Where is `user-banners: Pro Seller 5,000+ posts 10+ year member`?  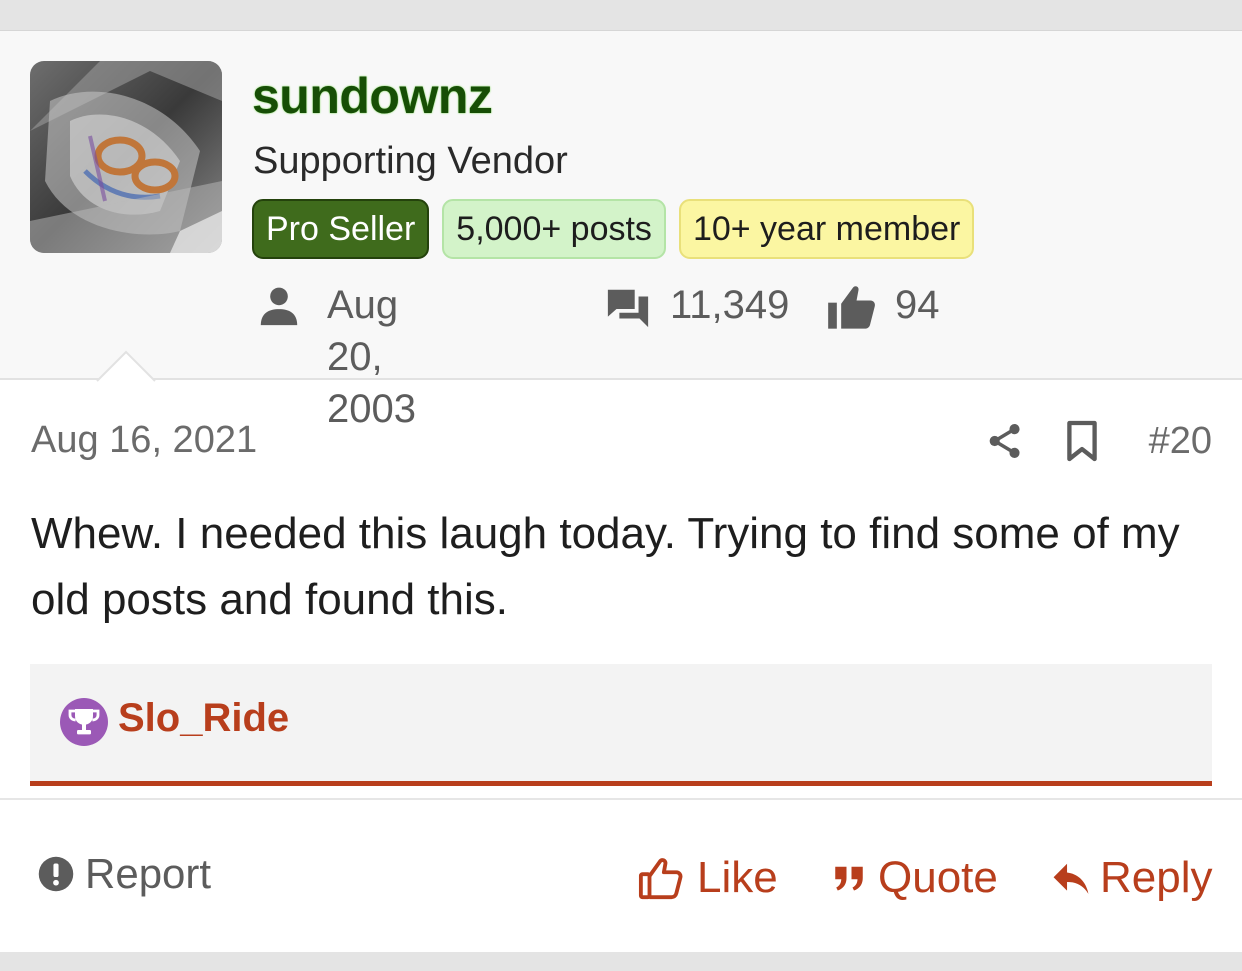 user-banners: Pro Seller 5,000+ posts 10+ year member is located at coordinates (619, 229).